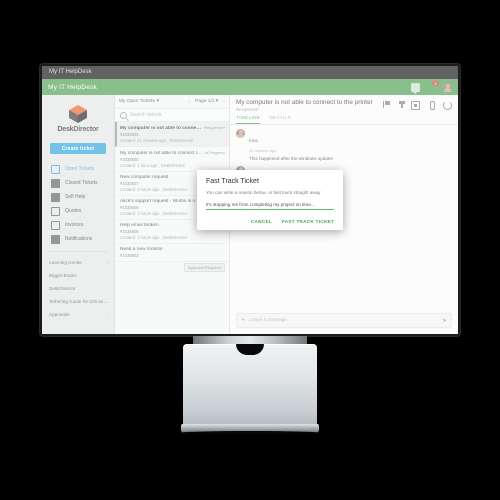  Describe the element at coordinates (250, 387) in the screenshot. I see `monitor-stand-base` at that location.